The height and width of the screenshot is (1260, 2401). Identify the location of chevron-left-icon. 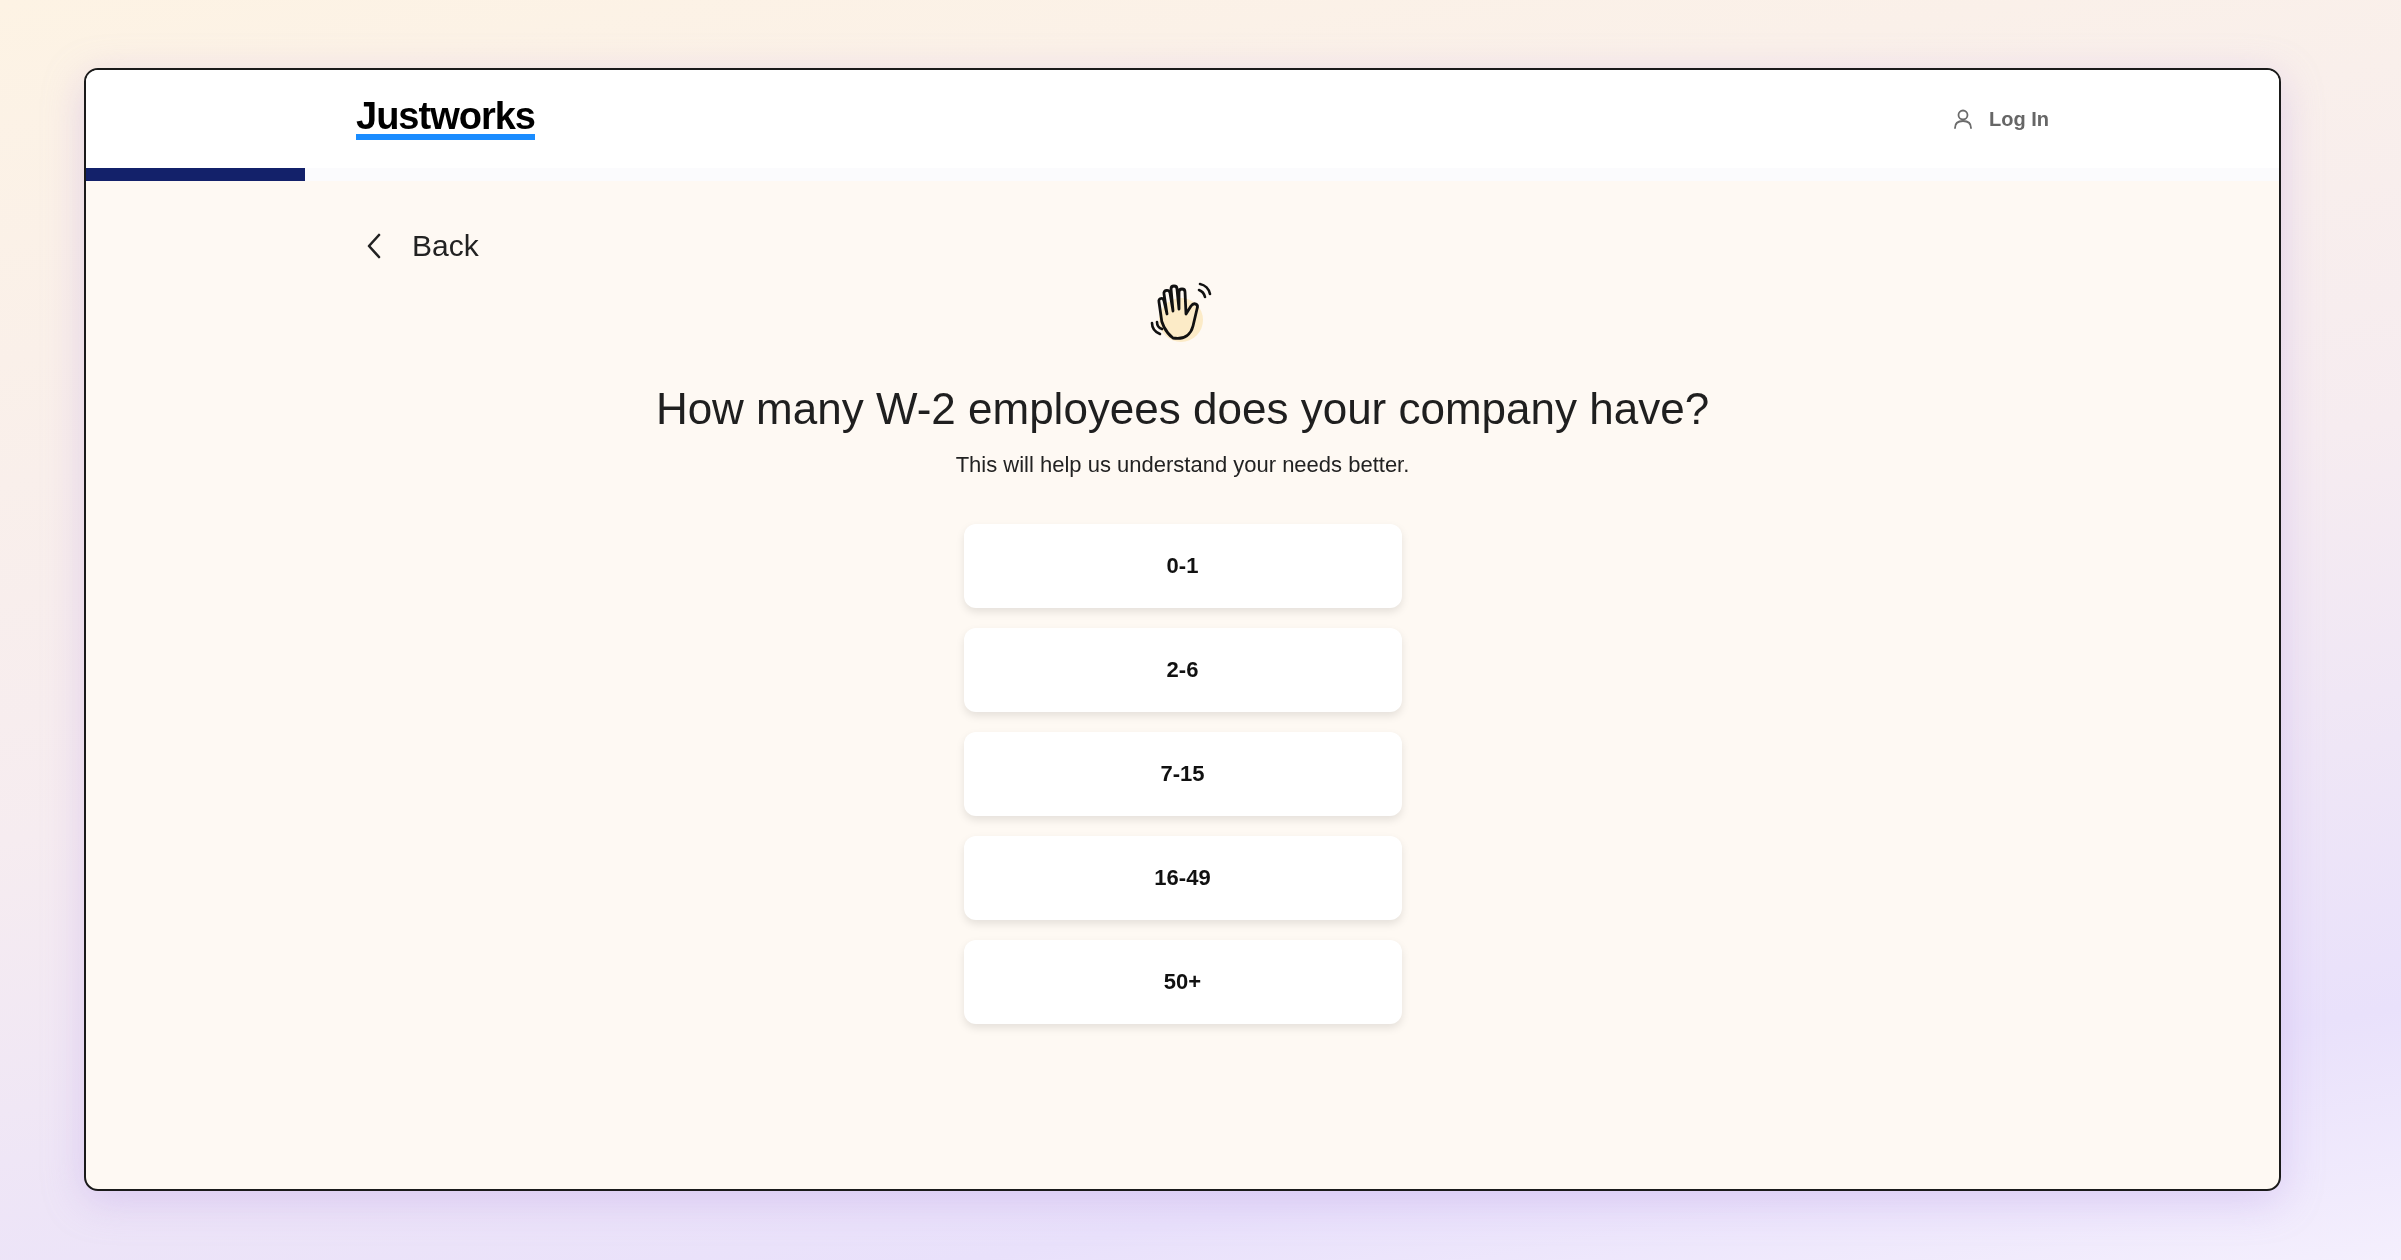
(374, 246).